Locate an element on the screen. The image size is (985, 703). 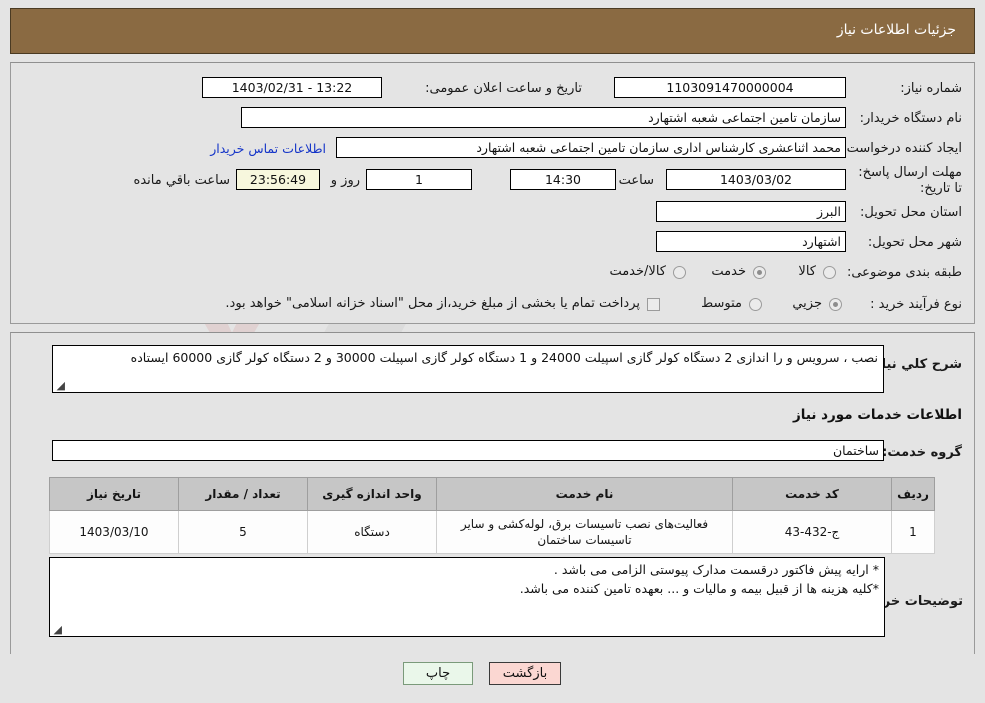
announcement-datetime-value: 13:22 - 1403/02/31 is located at coordinates (292, 87).